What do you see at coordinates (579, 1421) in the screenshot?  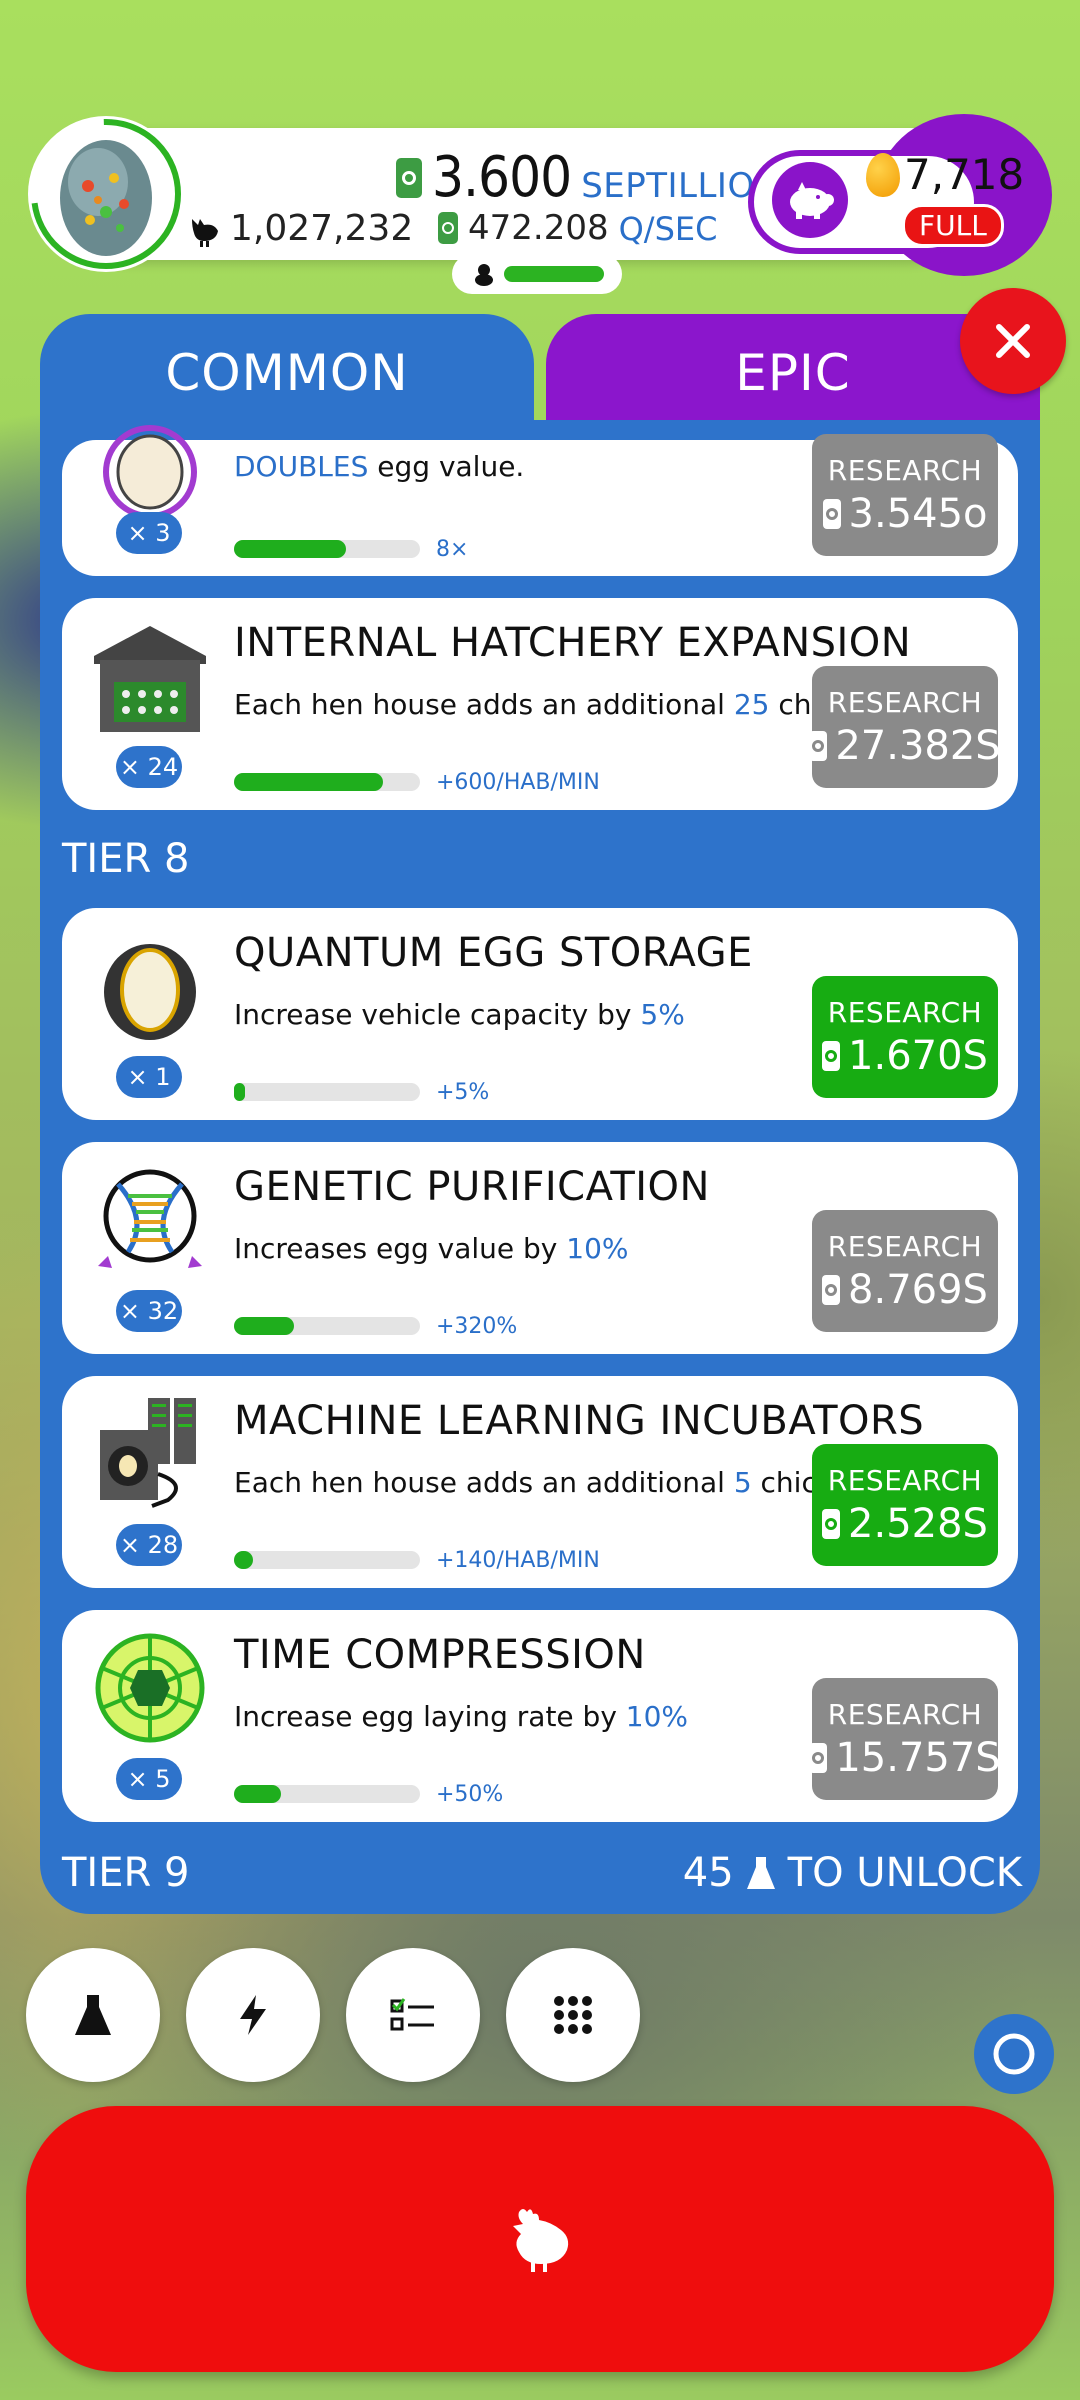 I see `research-title: MACHINE LEARNING INCUBATORS` at bounding box center [579, 1421].